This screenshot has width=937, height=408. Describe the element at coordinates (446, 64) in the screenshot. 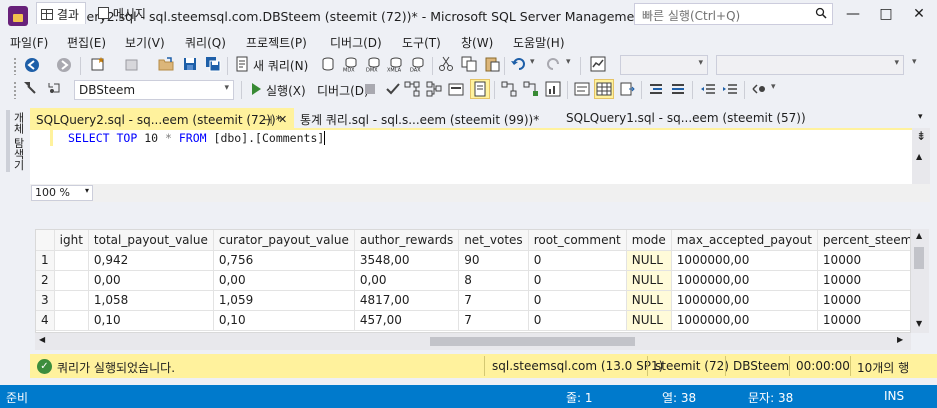

I see `cut-icon` at that location.